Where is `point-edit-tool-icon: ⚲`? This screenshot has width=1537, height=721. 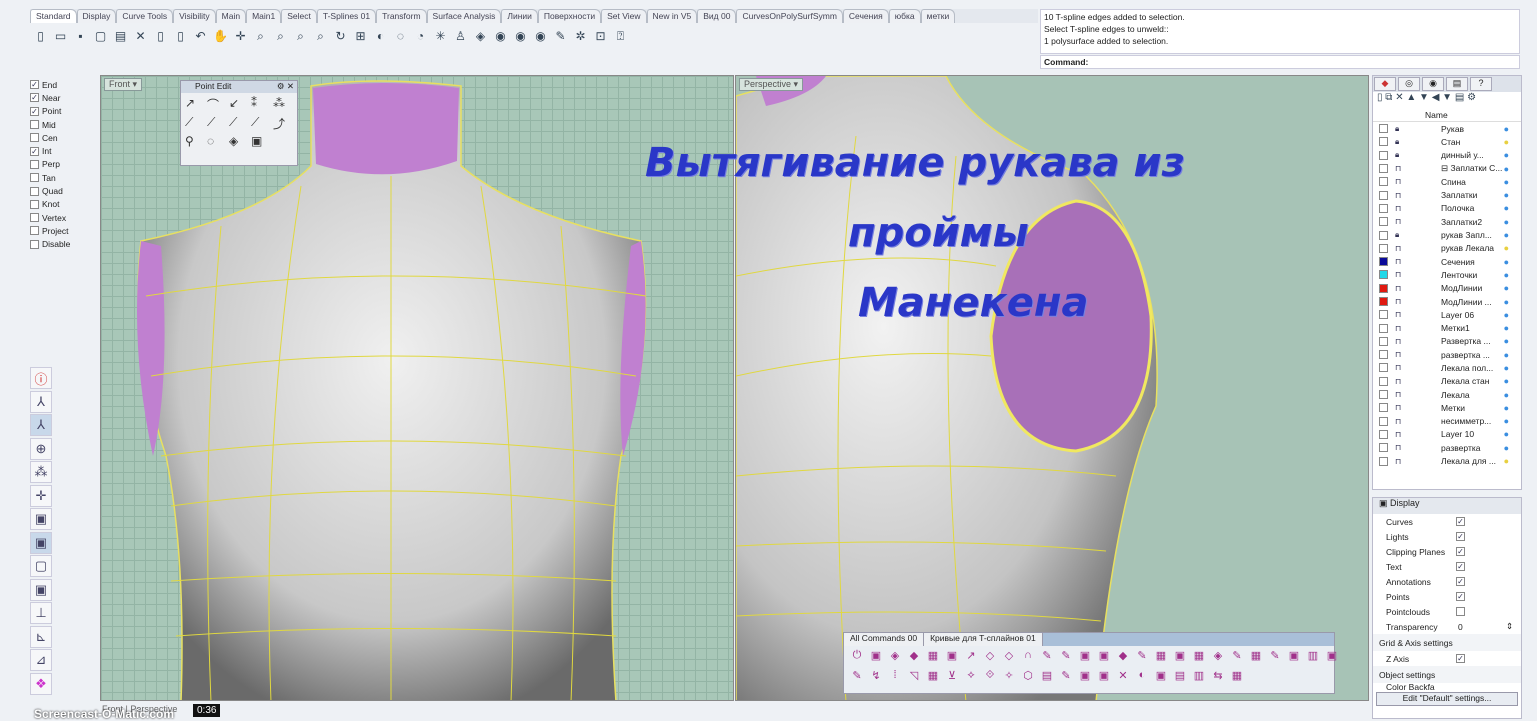 point-edit-tool-icon: ⚲ is located at coordinates (195, 141).